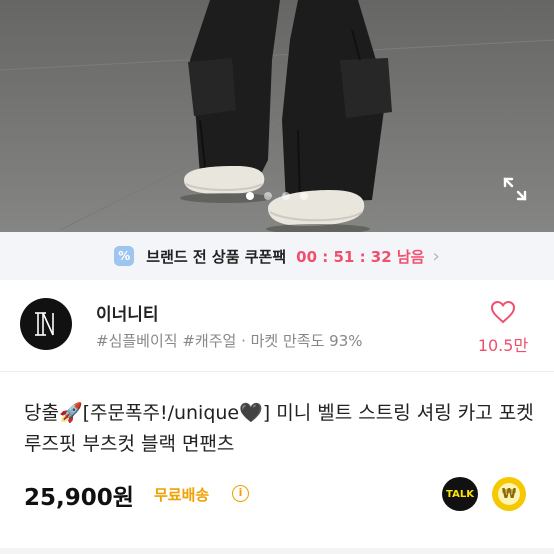  I want to click on expand-icon, so click(515, 189).